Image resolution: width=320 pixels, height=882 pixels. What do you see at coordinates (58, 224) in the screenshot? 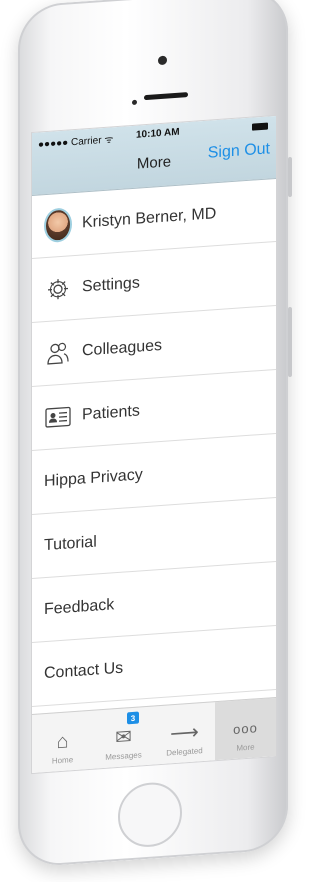
I see `avatar` at bounding box center [58, 224].